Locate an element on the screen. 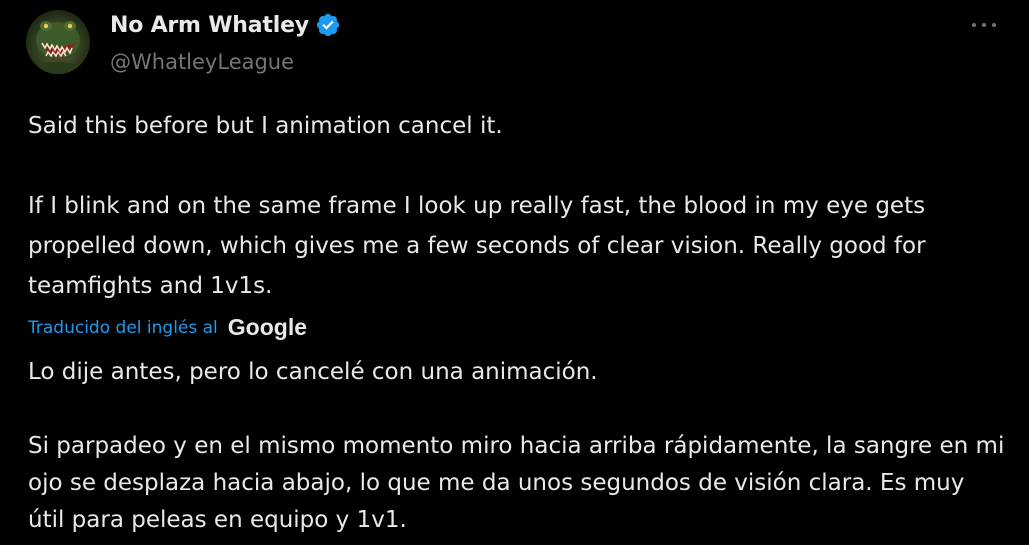 This screenshot has height=545, width=1029. avatar is located at coordinates (58, 42).